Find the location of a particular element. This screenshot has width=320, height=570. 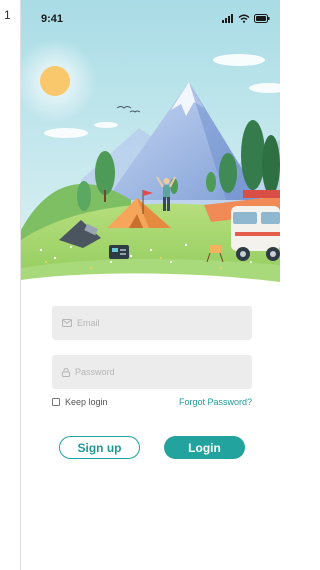

password-input is located at coordinates (150, 372).